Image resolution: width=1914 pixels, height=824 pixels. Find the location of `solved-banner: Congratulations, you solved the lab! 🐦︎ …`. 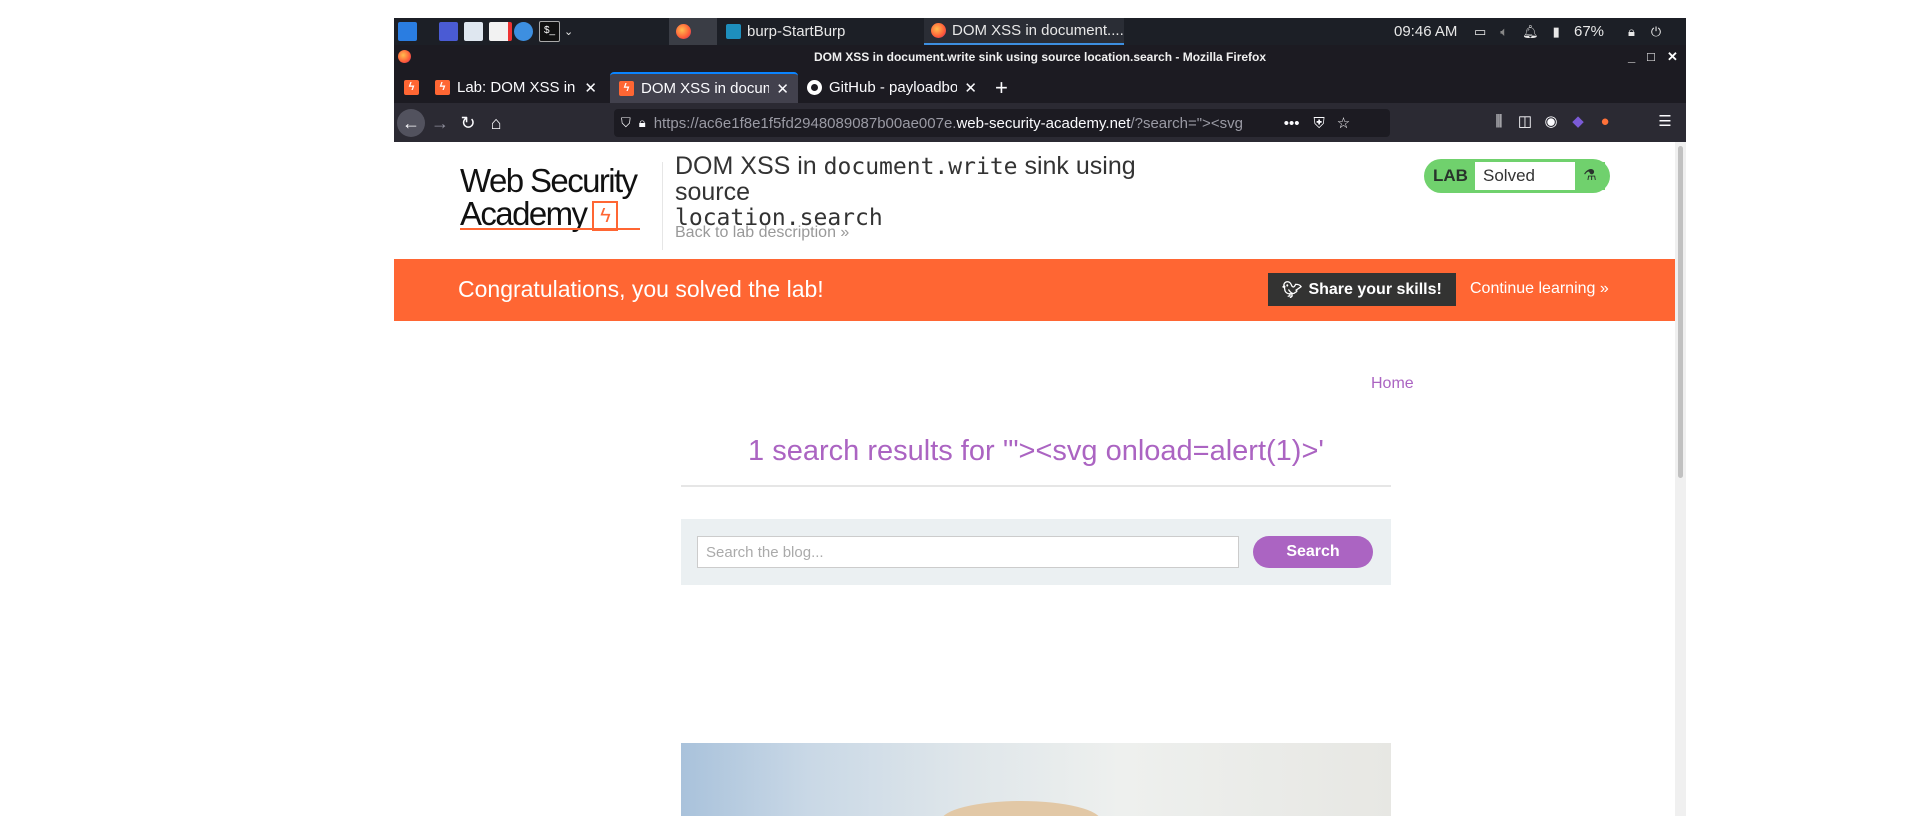

solved-banner: Congratulations, you solved the lab! 🐦︎ … is located at coordinates (1034, 290).